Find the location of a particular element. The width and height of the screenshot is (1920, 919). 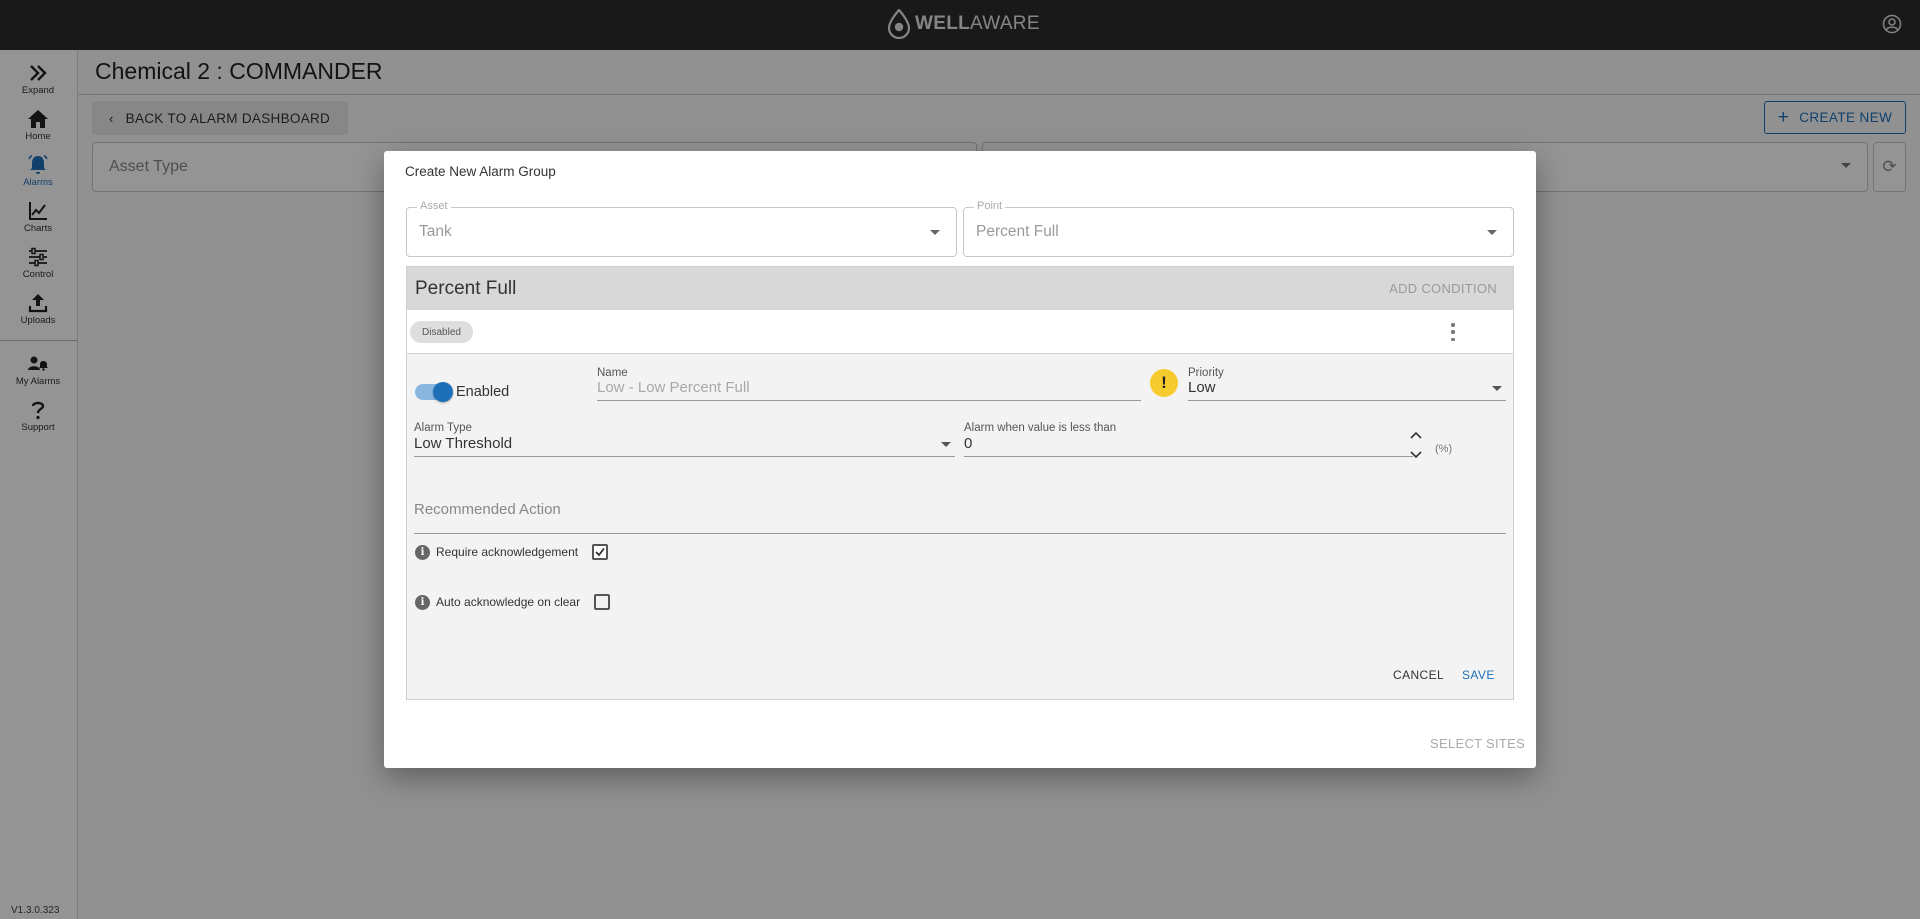

recommended-action-field: Recommended Action is located at coordinates (960, 511).